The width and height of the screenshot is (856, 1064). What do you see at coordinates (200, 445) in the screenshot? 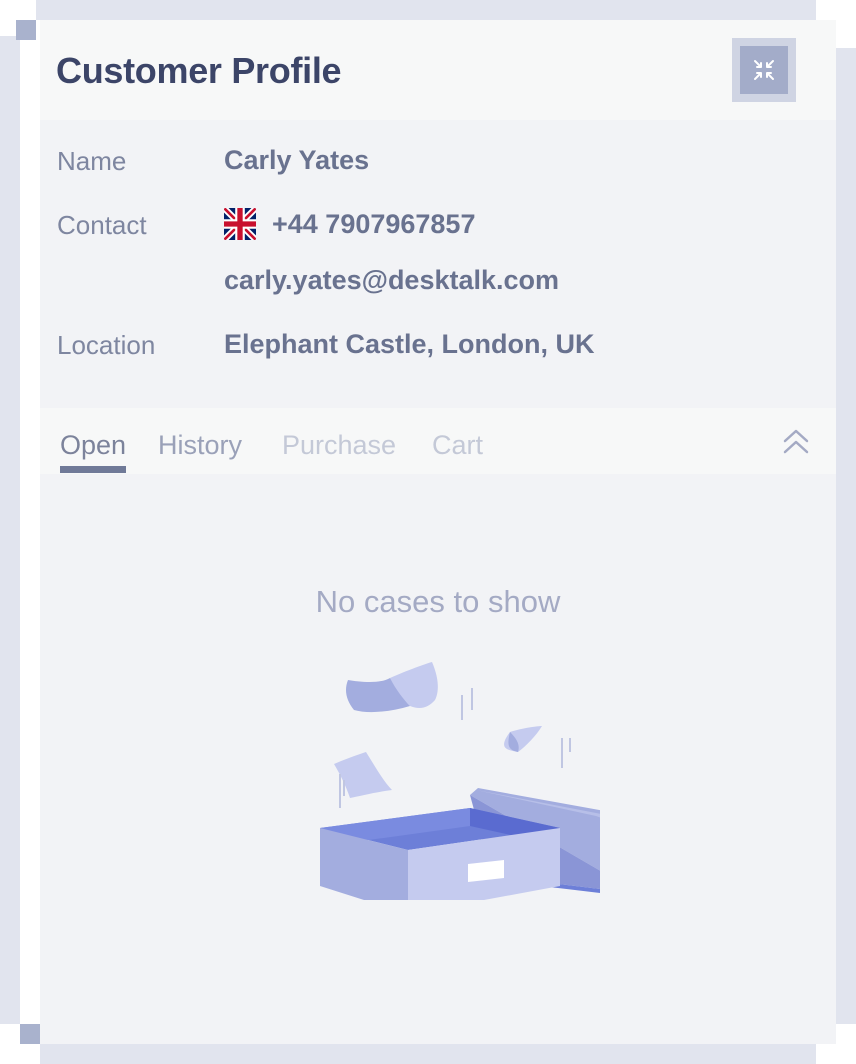
I see `tab-history: History` at bounding box center [200, 445].